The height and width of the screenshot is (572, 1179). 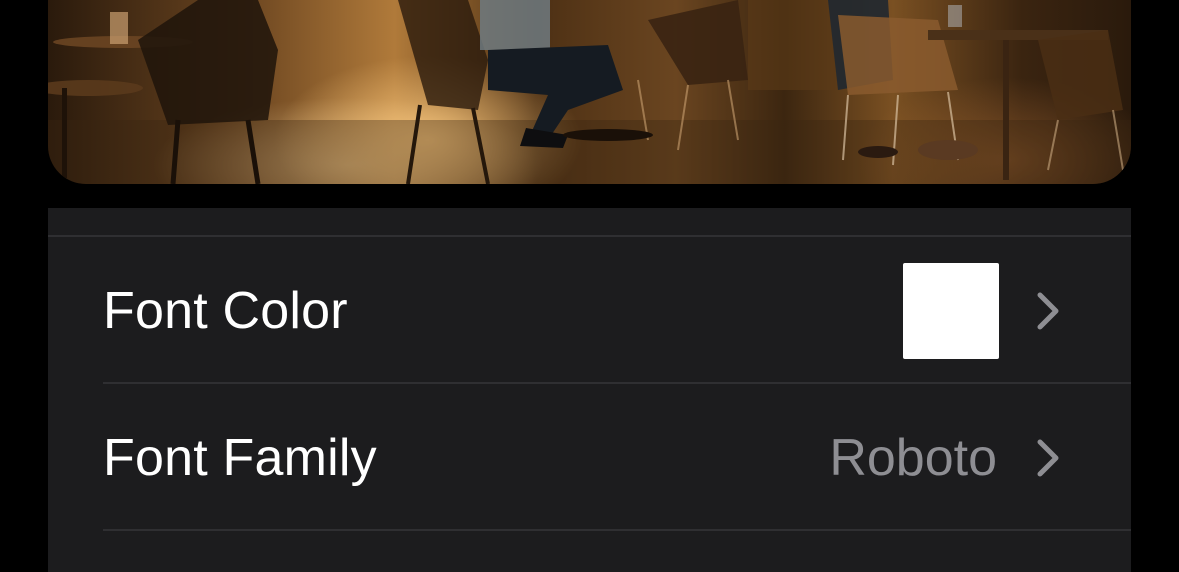 I want to click on font-color-label: Font Color, so click(x=225, y=310).